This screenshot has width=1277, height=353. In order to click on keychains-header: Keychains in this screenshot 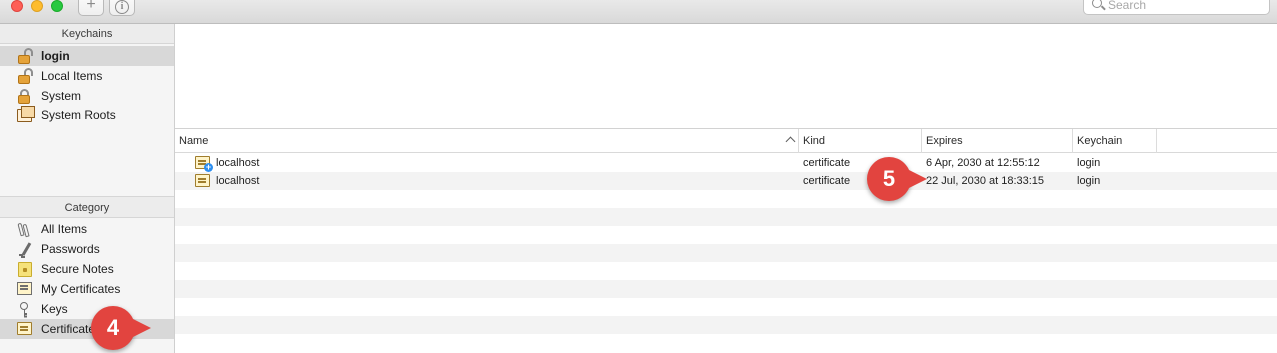, I will do `click(87, 34)`.